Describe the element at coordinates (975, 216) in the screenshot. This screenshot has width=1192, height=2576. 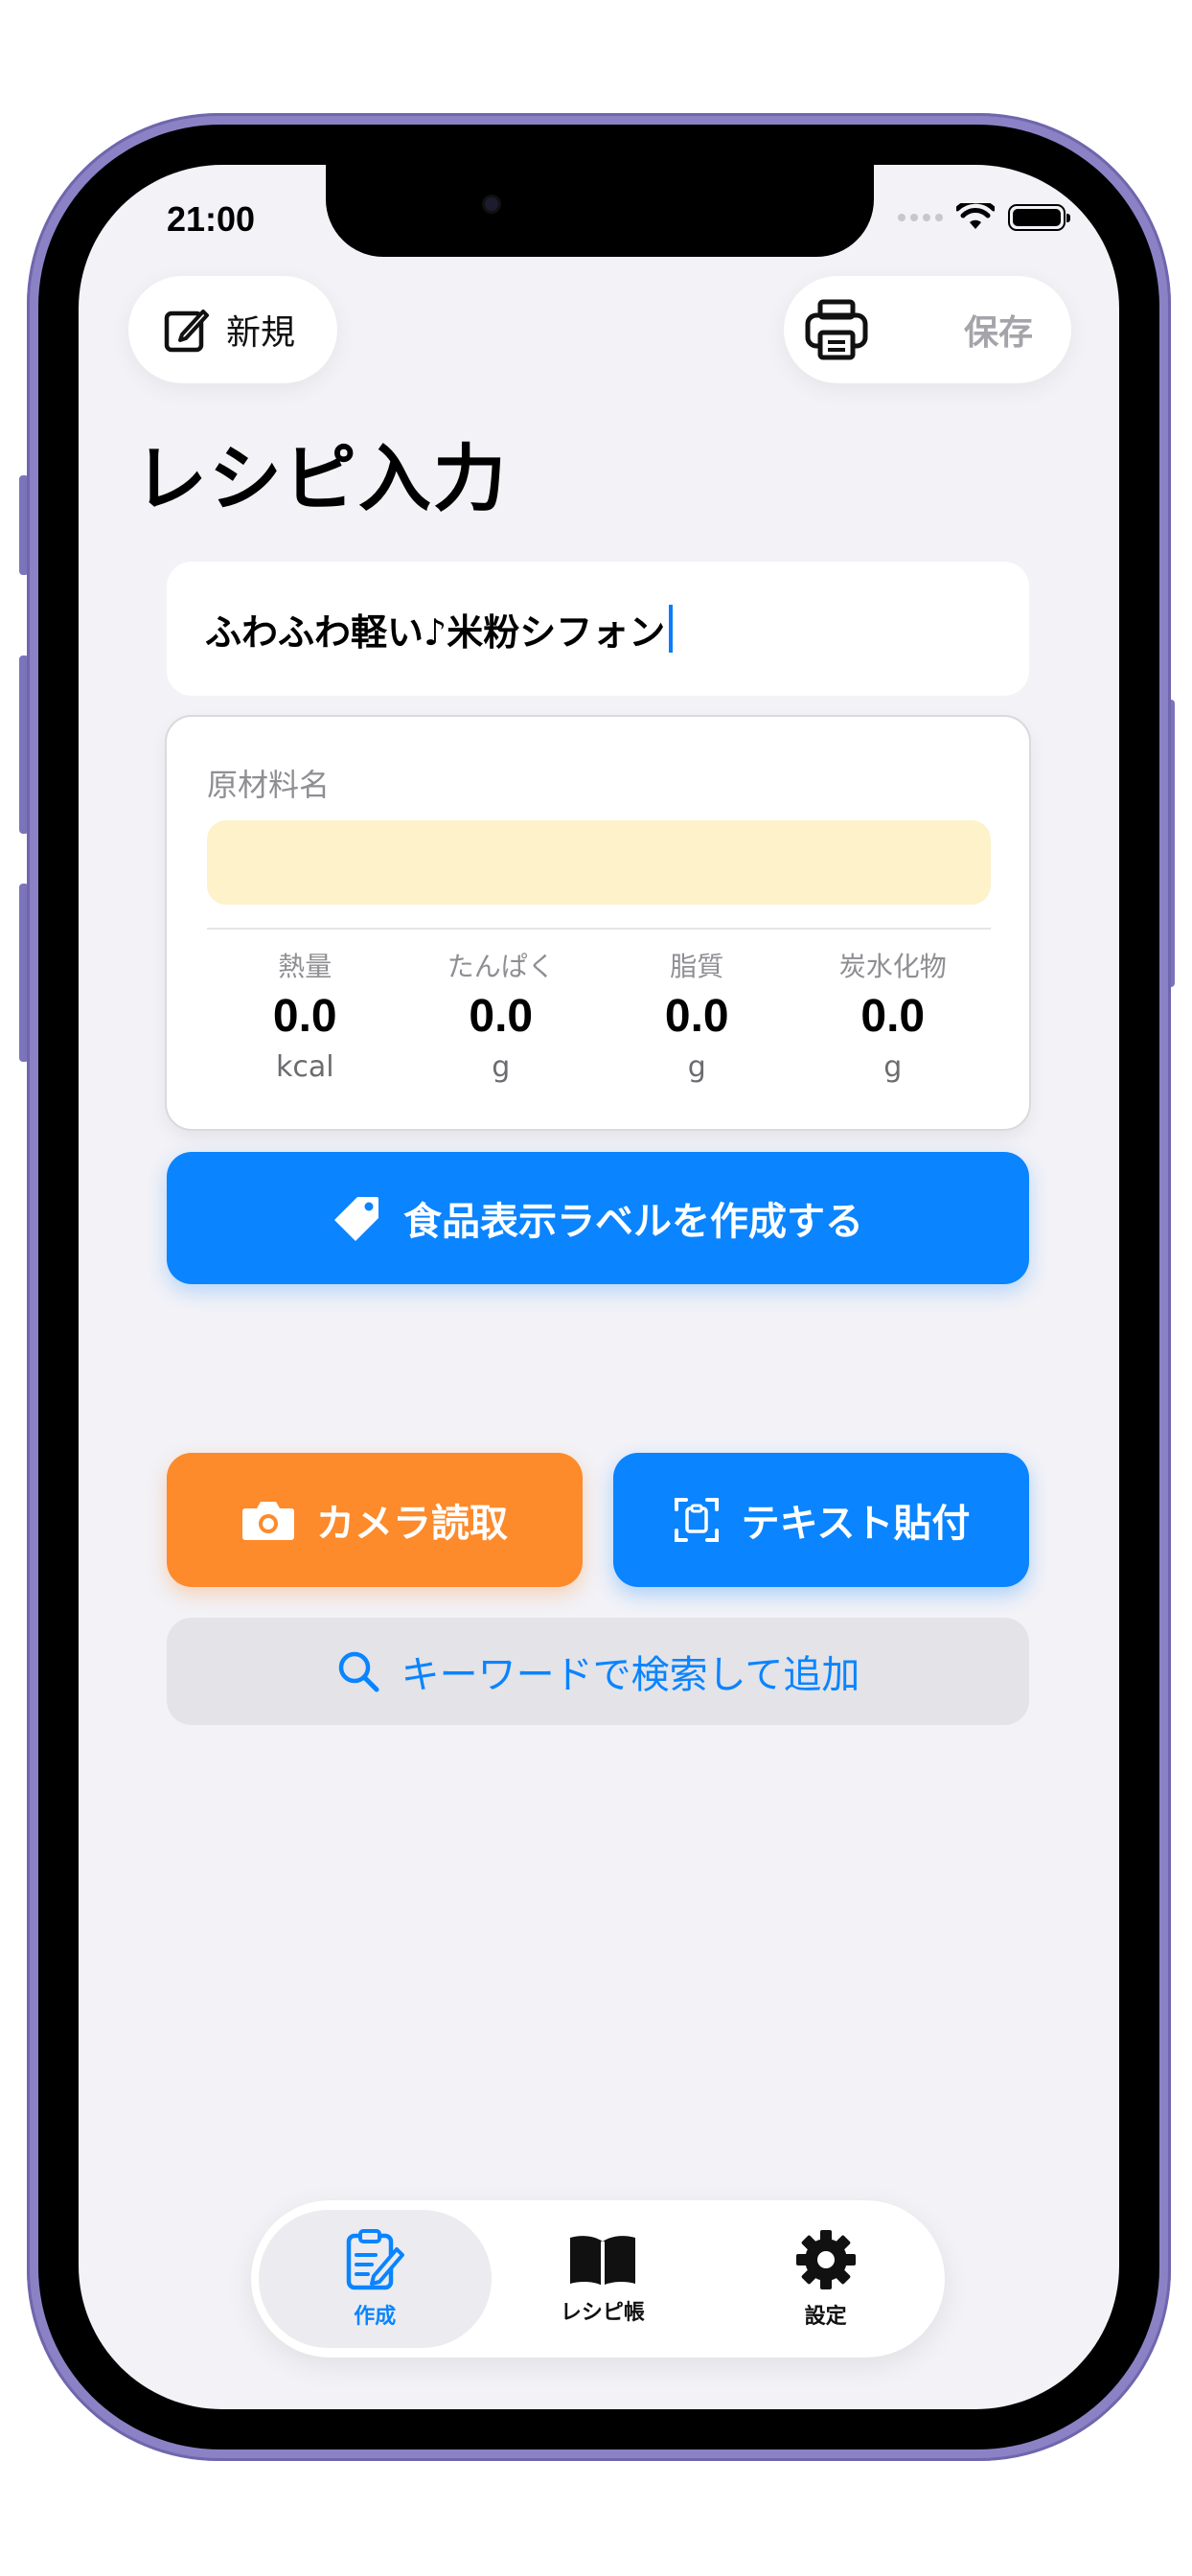
I see `wifi-icon` at that location.